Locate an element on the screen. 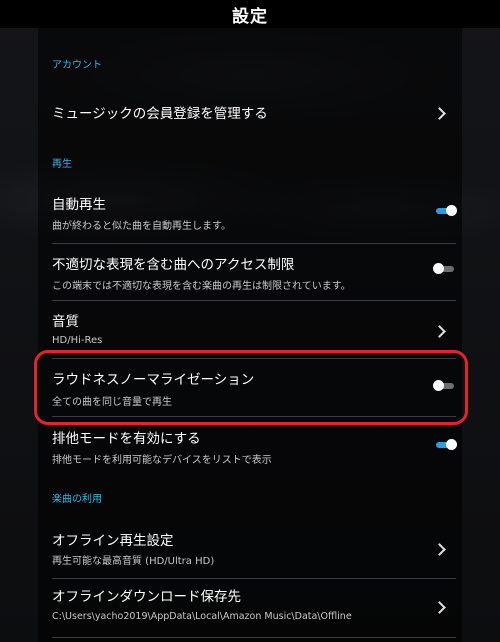 The image size is (500, 642). row-title: 排他モードを有効にする is located at coordinates (126, 439).